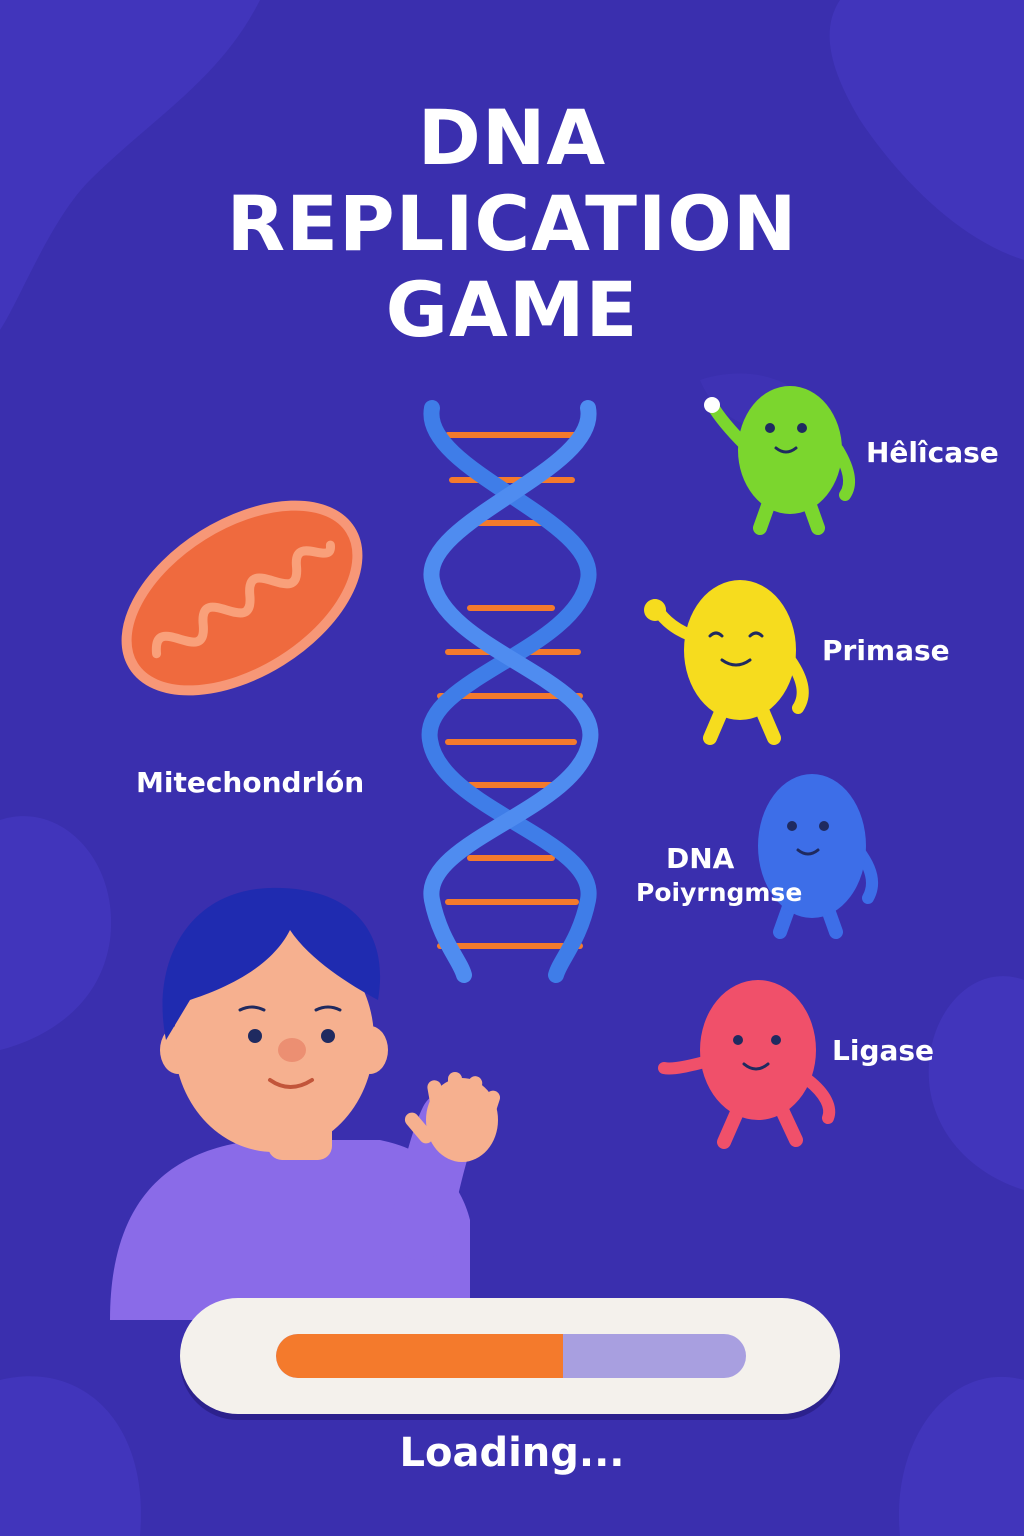 This screenshot has height=1536, width=1024. Describe the element at coordinates (419, 1356) in the screenshot. I see `loading-progress-fill` at that location.